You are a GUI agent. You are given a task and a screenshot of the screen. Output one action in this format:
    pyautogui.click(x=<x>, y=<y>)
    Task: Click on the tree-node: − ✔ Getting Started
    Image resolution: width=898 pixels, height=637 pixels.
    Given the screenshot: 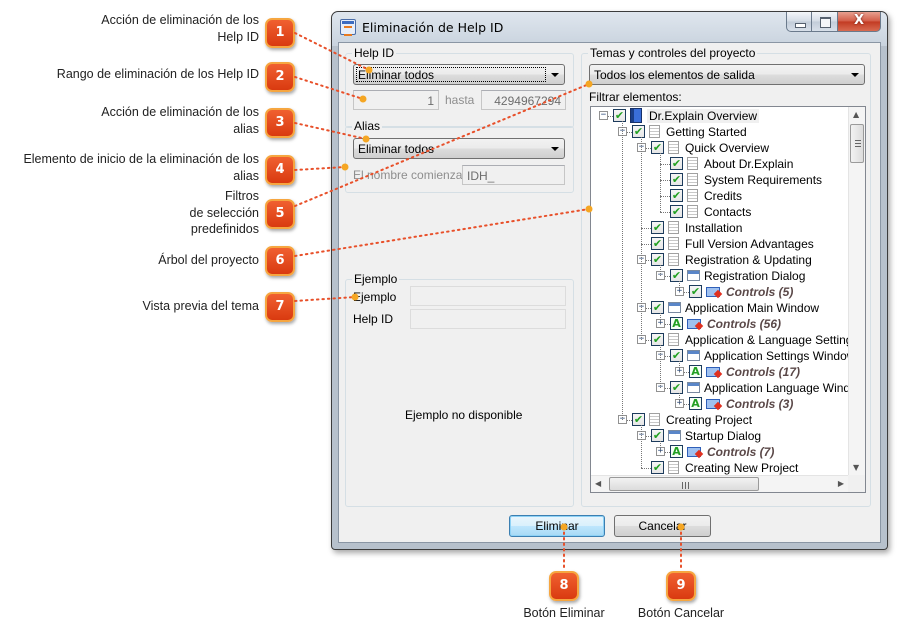 What is the action you would take?
    pyautogui.click(x=720, y=132)
    